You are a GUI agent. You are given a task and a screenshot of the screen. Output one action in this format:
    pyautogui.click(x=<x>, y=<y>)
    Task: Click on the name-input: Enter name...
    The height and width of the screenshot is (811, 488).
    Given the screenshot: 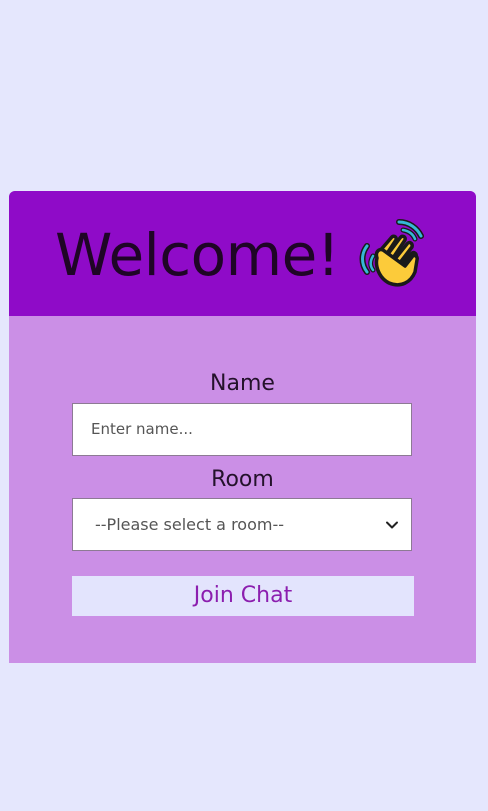 What is the action you would take?
    pyautogui.click(x=242, y=429)
    